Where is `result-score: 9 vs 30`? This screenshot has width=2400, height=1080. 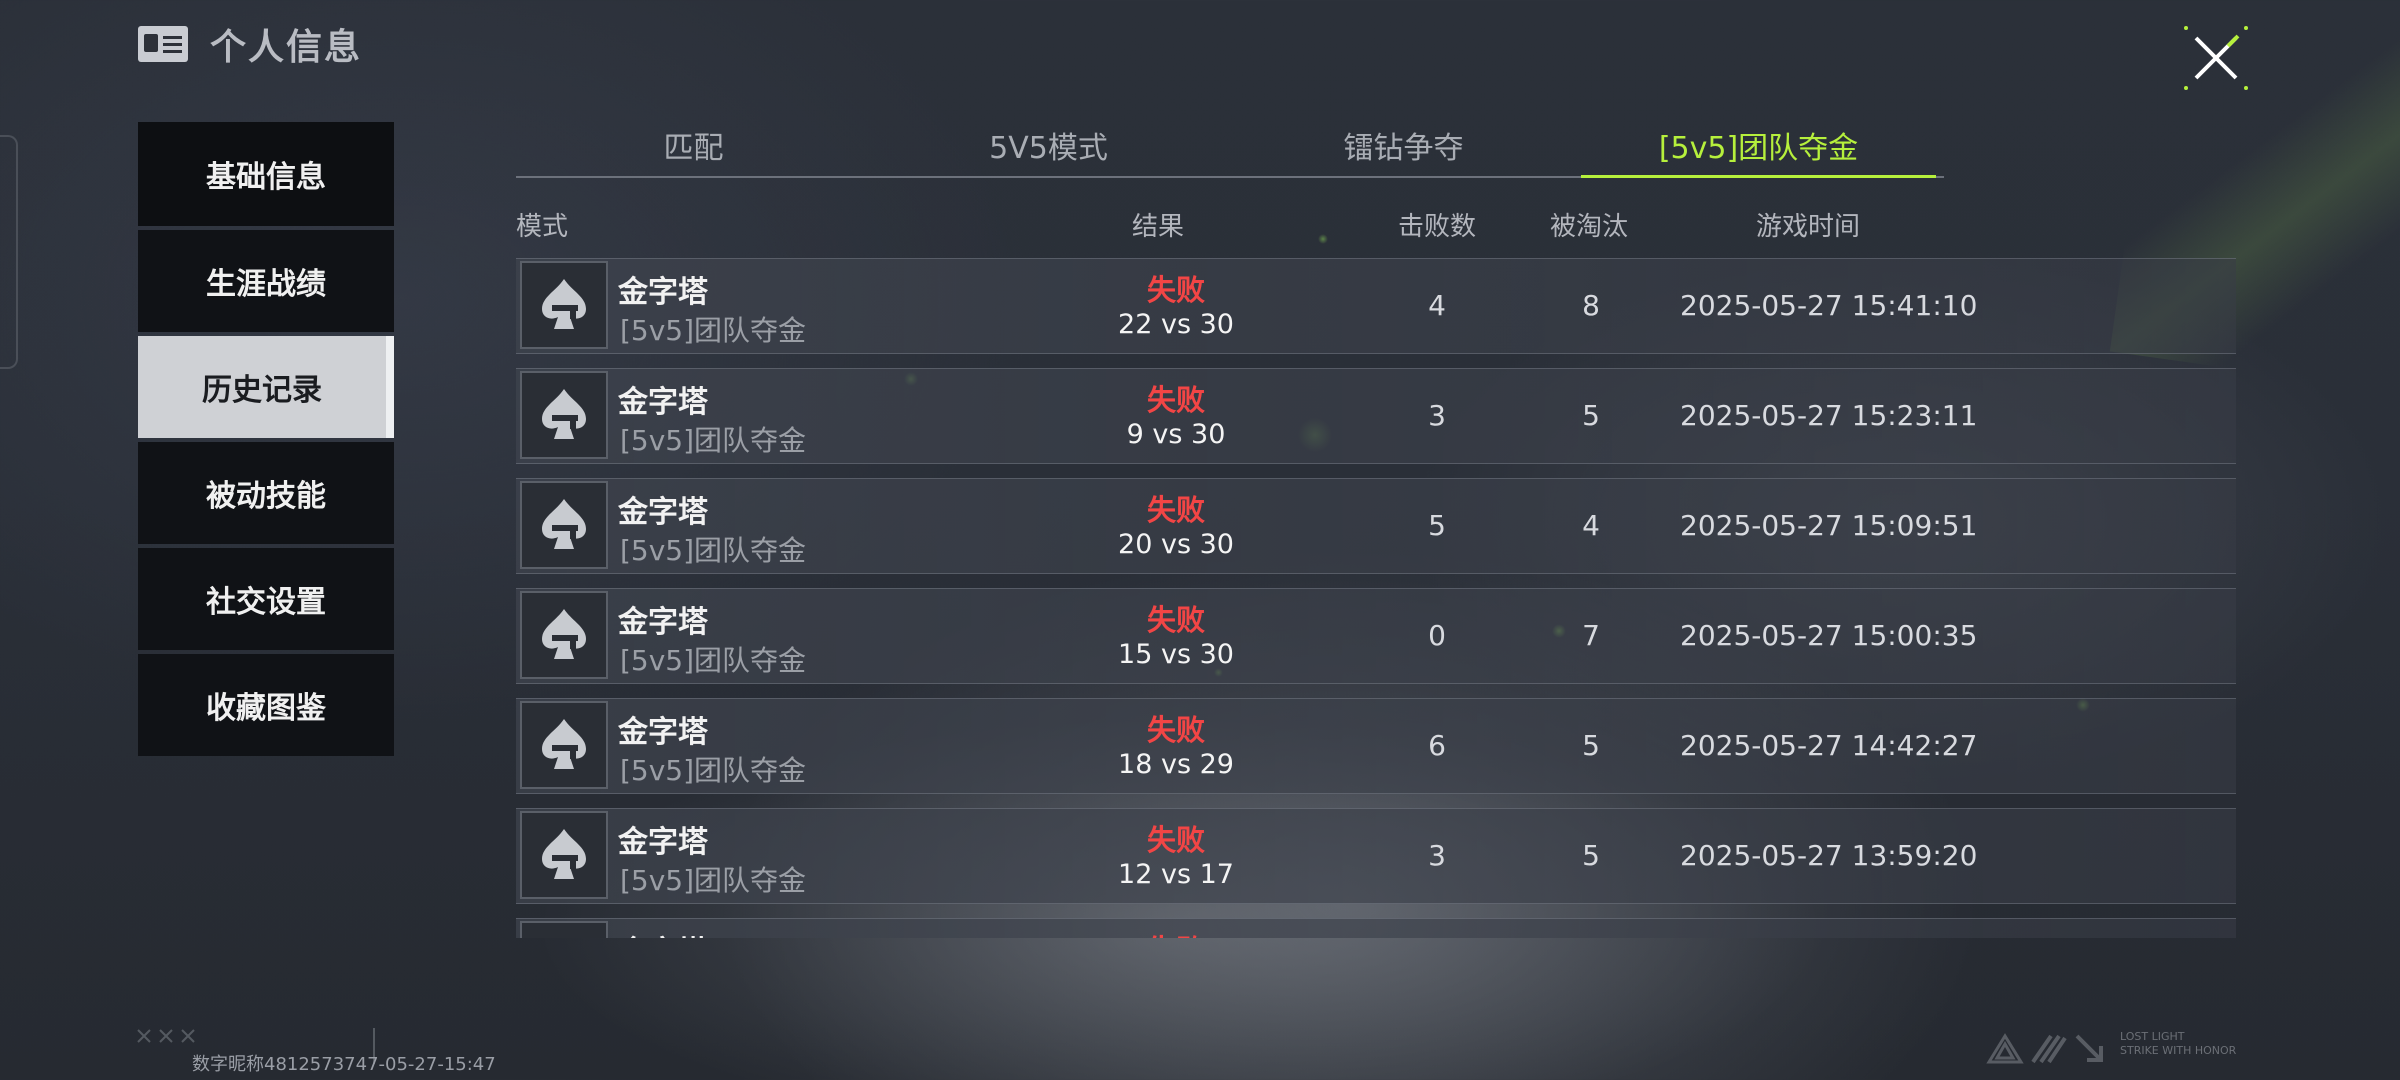
result-score: 9 vs 30 is located at coordinates (1176, 434).